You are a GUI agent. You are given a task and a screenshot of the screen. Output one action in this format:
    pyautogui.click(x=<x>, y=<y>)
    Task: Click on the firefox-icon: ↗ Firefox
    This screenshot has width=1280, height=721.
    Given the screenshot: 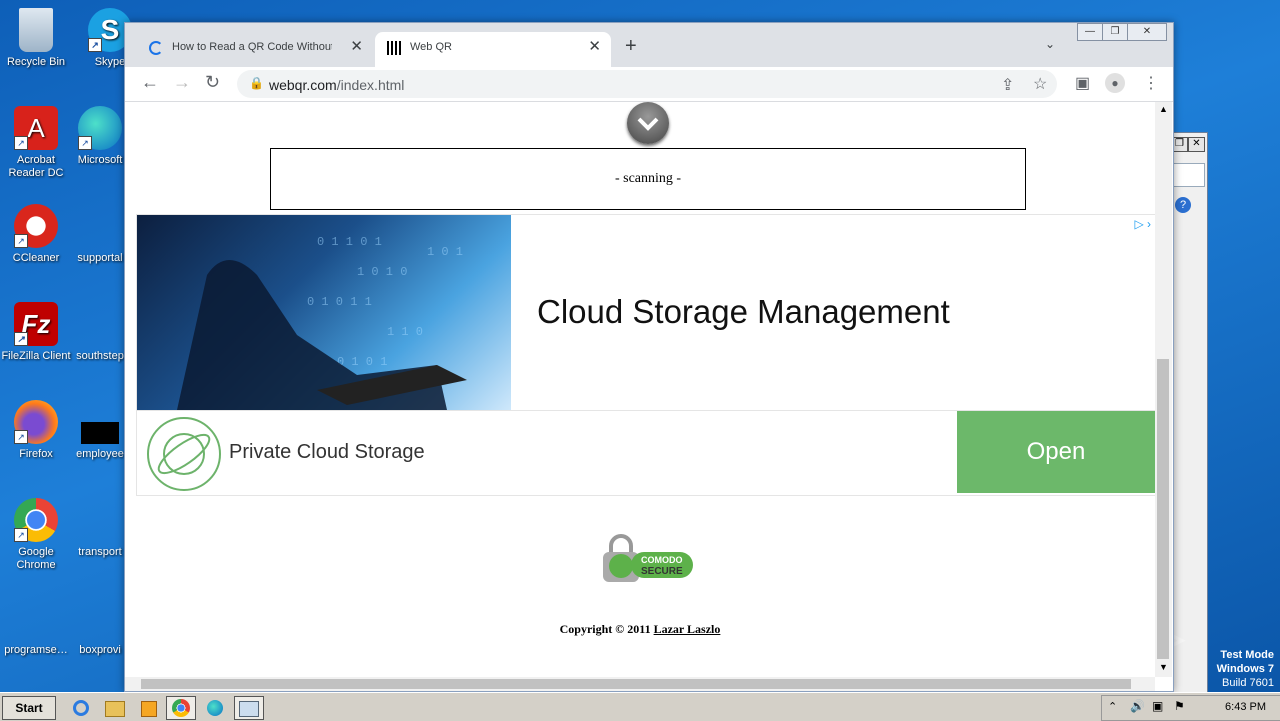 What is the action you would take?
    pyautogui.click(x=36, y=430)
    